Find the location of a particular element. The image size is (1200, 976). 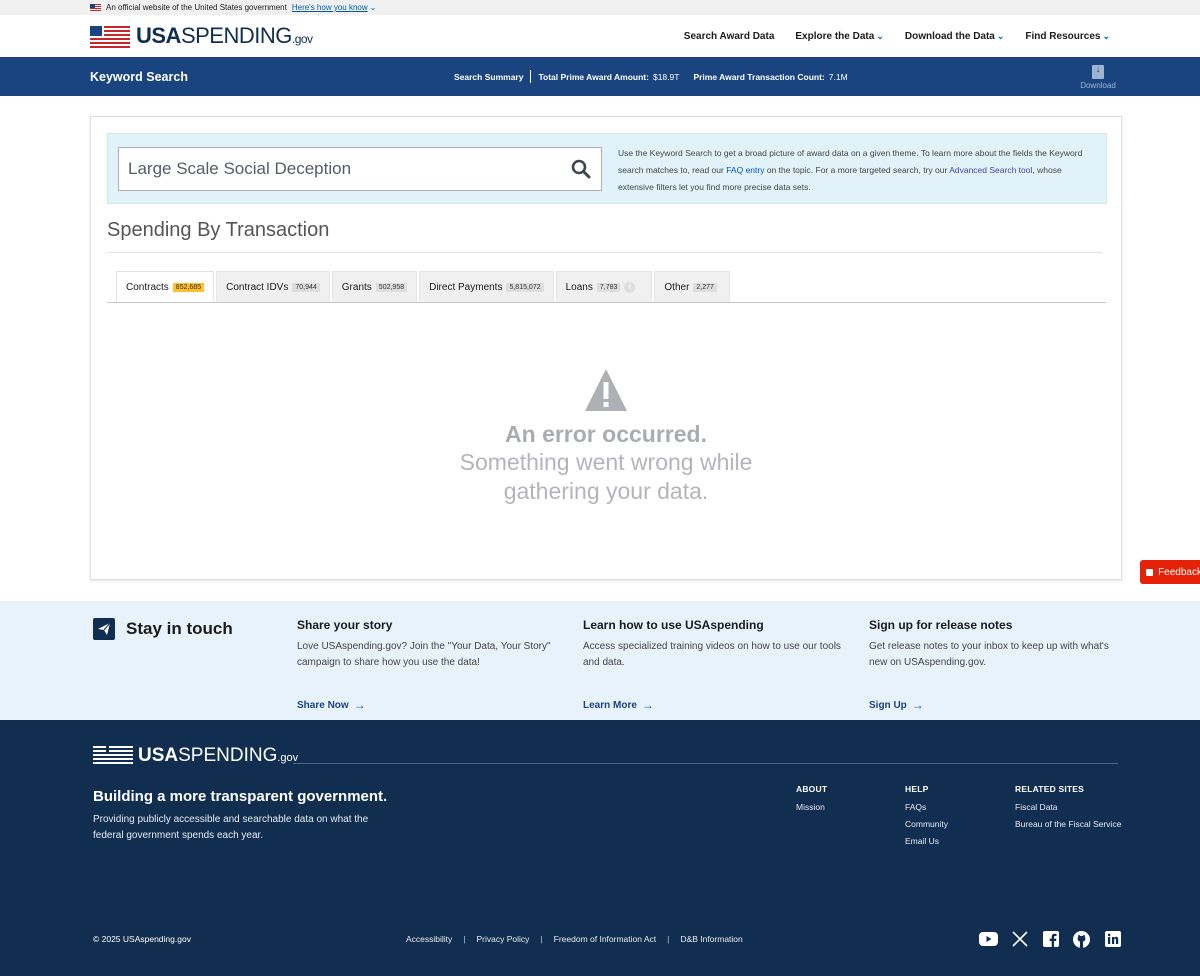

copyright: © 2025 USAspending.gov is located at coordinates (142, 939).